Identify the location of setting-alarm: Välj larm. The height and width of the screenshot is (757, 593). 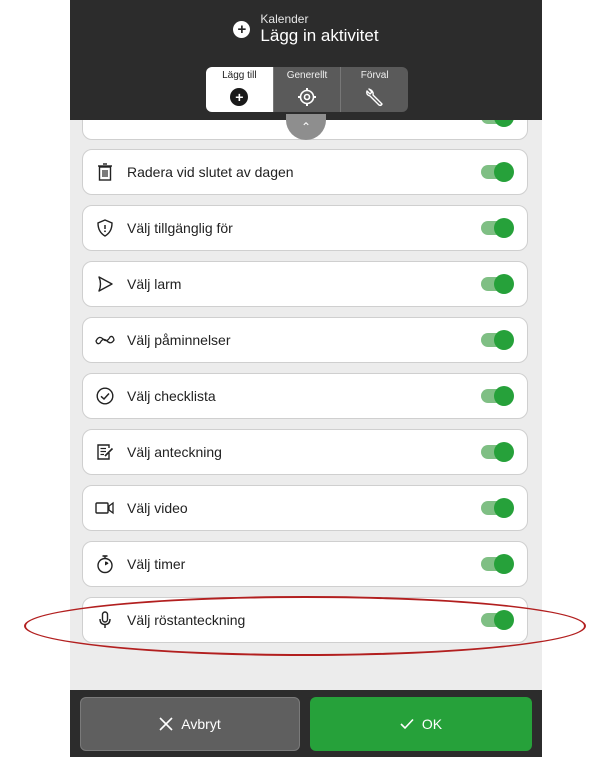
(305, 284).